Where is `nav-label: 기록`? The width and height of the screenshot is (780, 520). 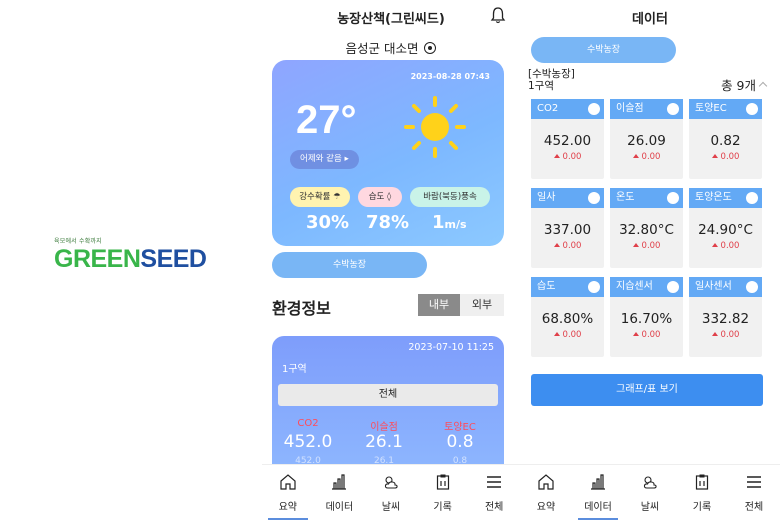
nav-label: 기록 is located at coordinates (442, 507).